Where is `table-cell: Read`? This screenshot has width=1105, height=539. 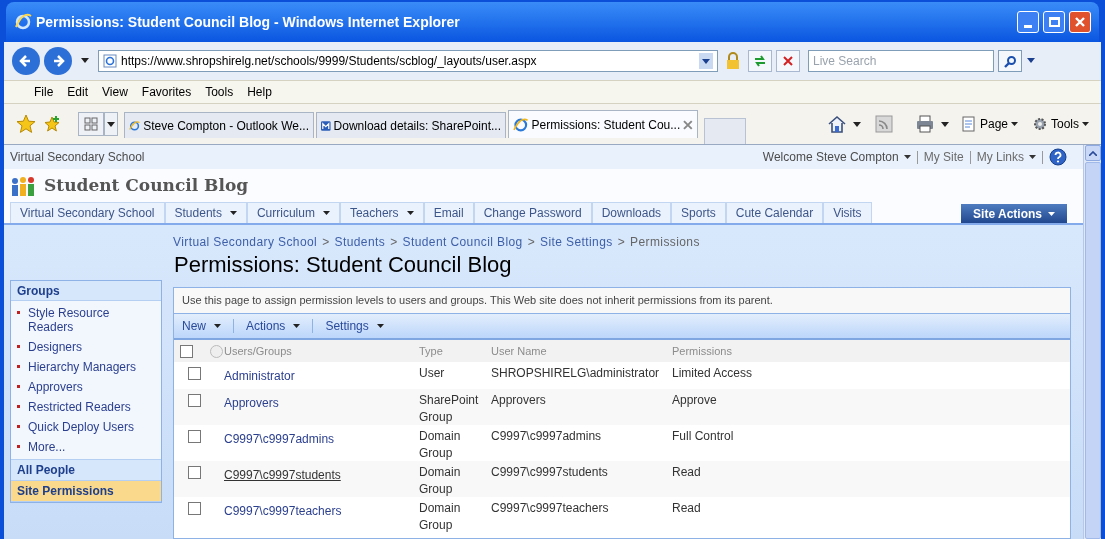 table-cell: Read is located at coordinates (686, 472).